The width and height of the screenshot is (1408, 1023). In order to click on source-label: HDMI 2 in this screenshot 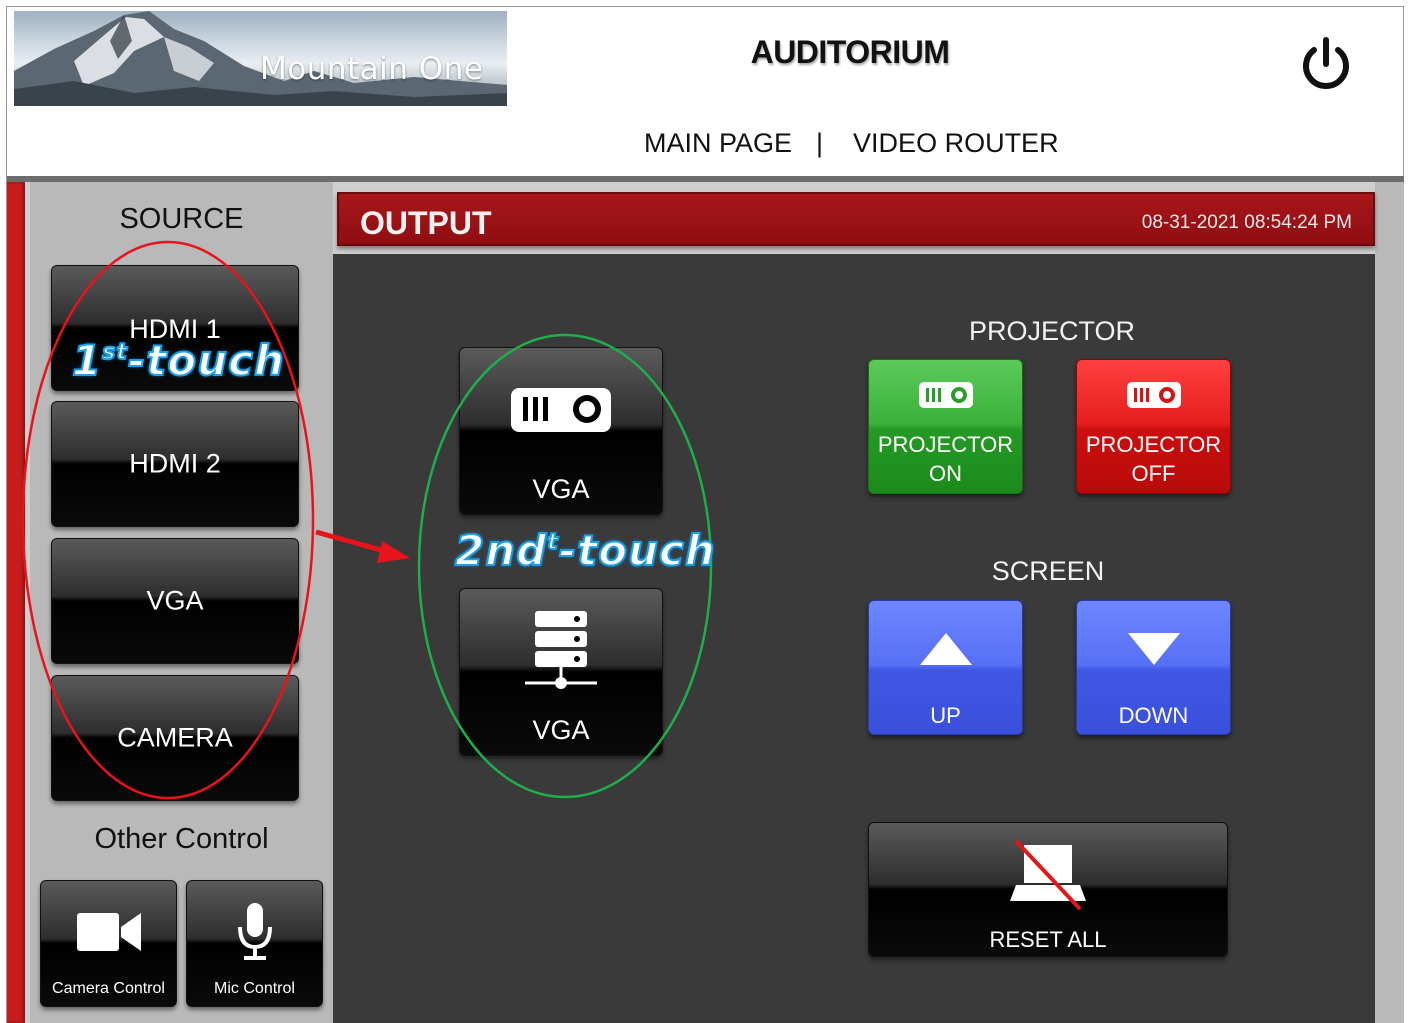, I will do `click(175, 463)`.